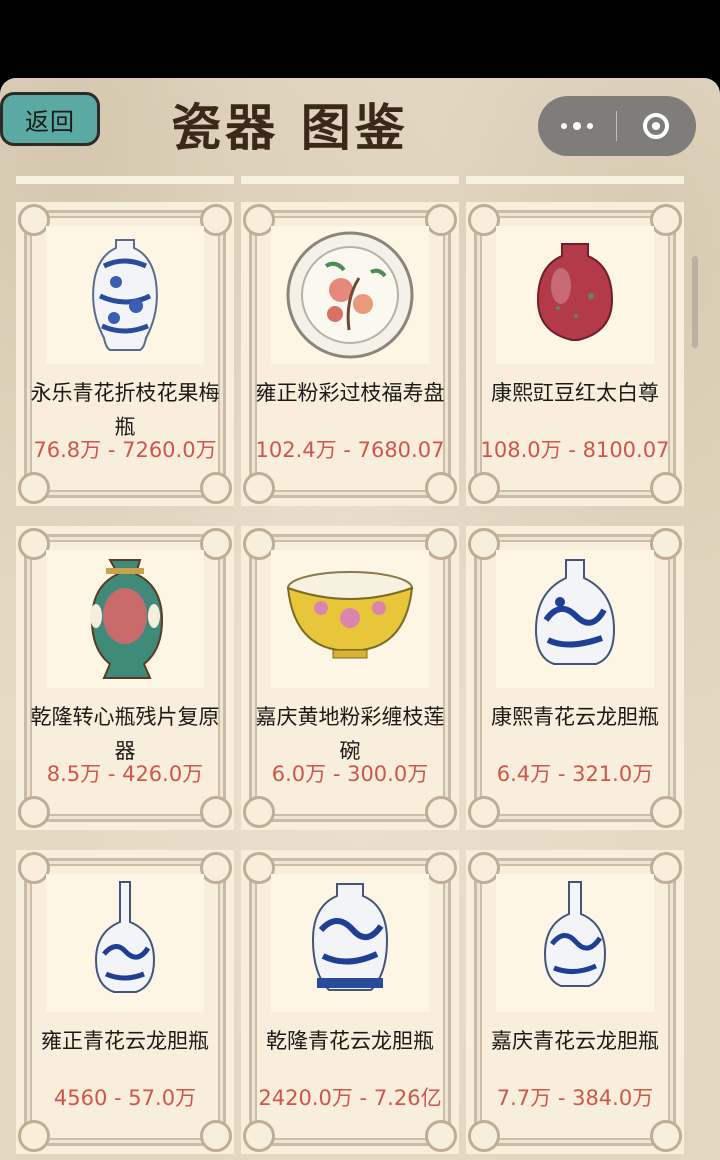  I want to click on item-name: 雍正青花云龙胆瓶, so click(125, 1041).